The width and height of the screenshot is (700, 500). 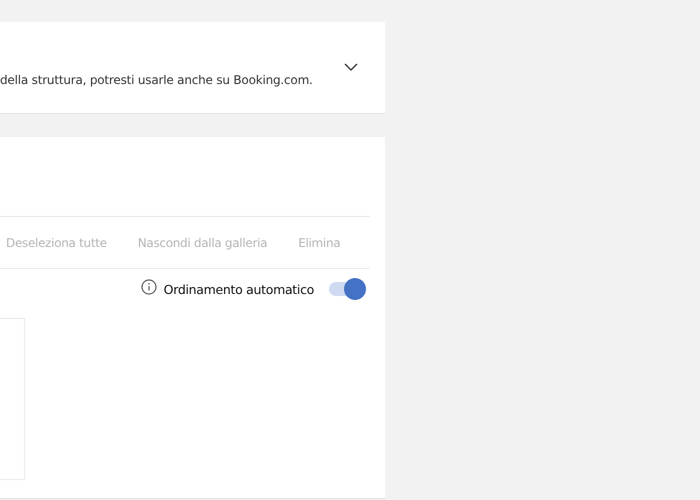 I want to click on auto-sort-label: Ordinamento automatico, so click(x=239, y=289).